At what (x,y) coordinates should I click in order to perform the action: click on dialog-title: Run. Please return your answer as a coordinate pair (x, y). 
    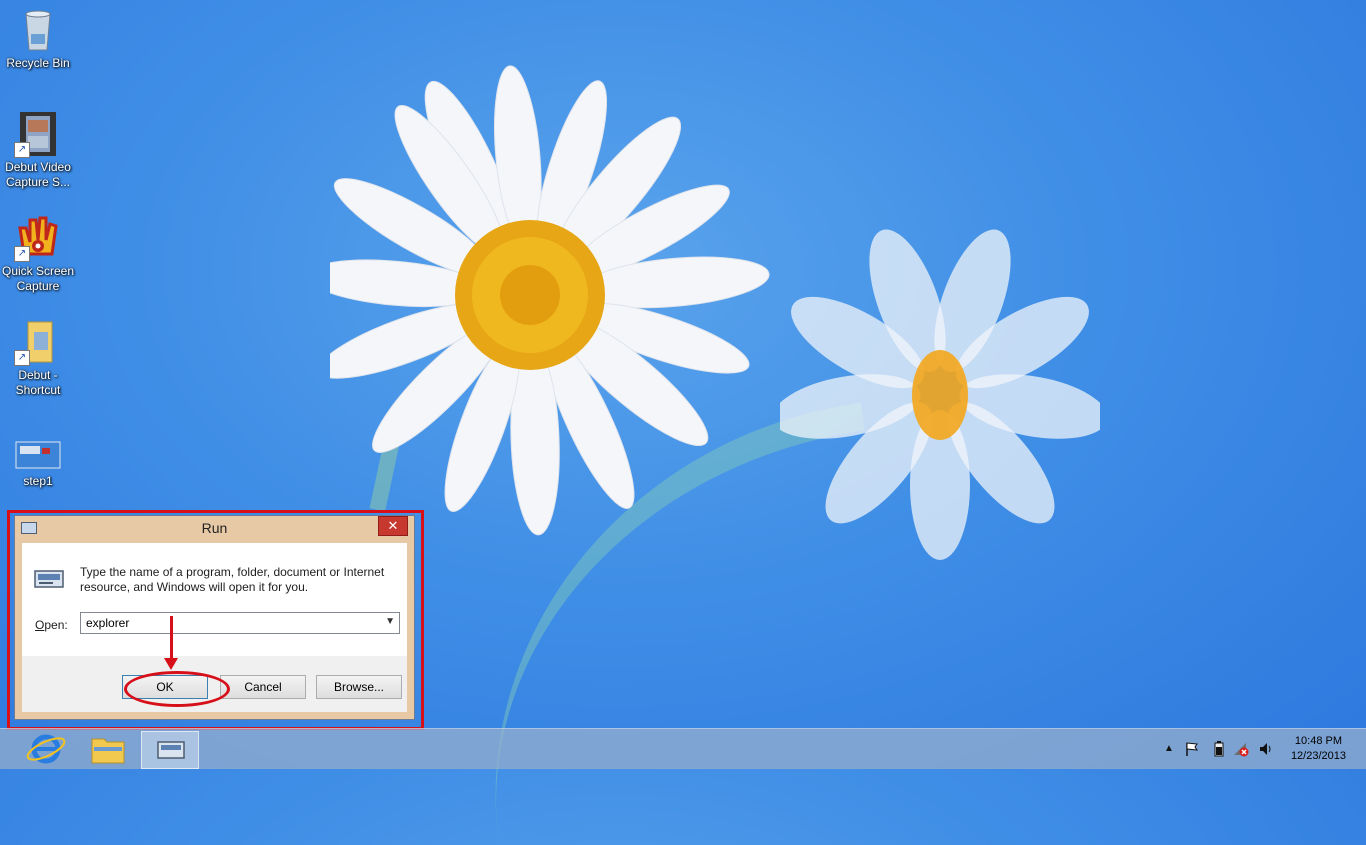
    Looking at the image, I should click on (214, 528).